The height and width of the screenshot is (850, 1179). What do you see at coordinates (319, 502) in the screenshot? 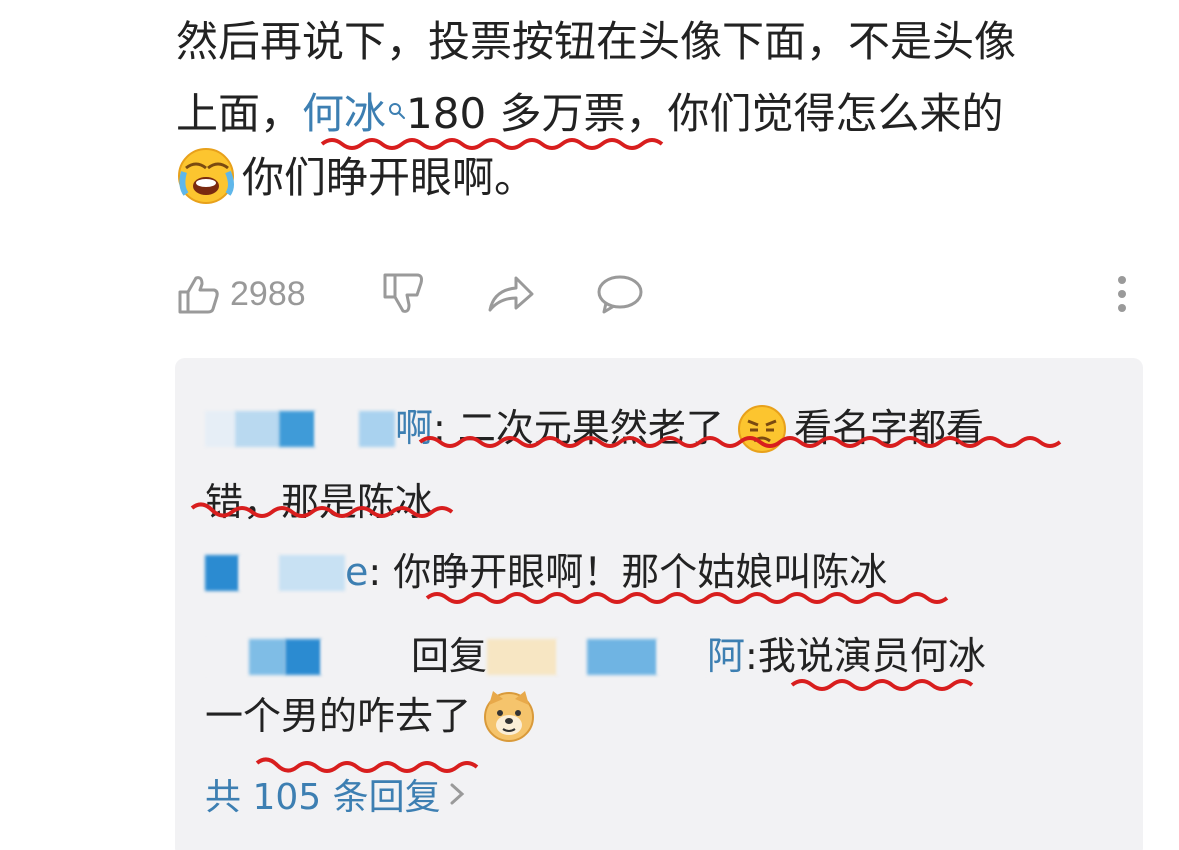
I see `reply-text-line2: 错，那是陈冰` at bounding box center [319, 502].